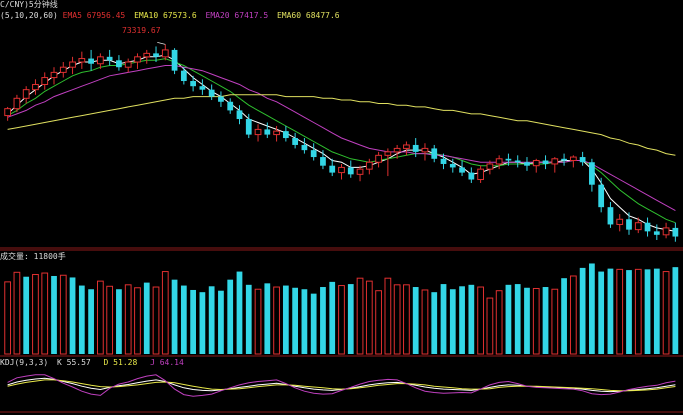  I want to click on ema-params: (5,10,20,60), so click(29, 15).